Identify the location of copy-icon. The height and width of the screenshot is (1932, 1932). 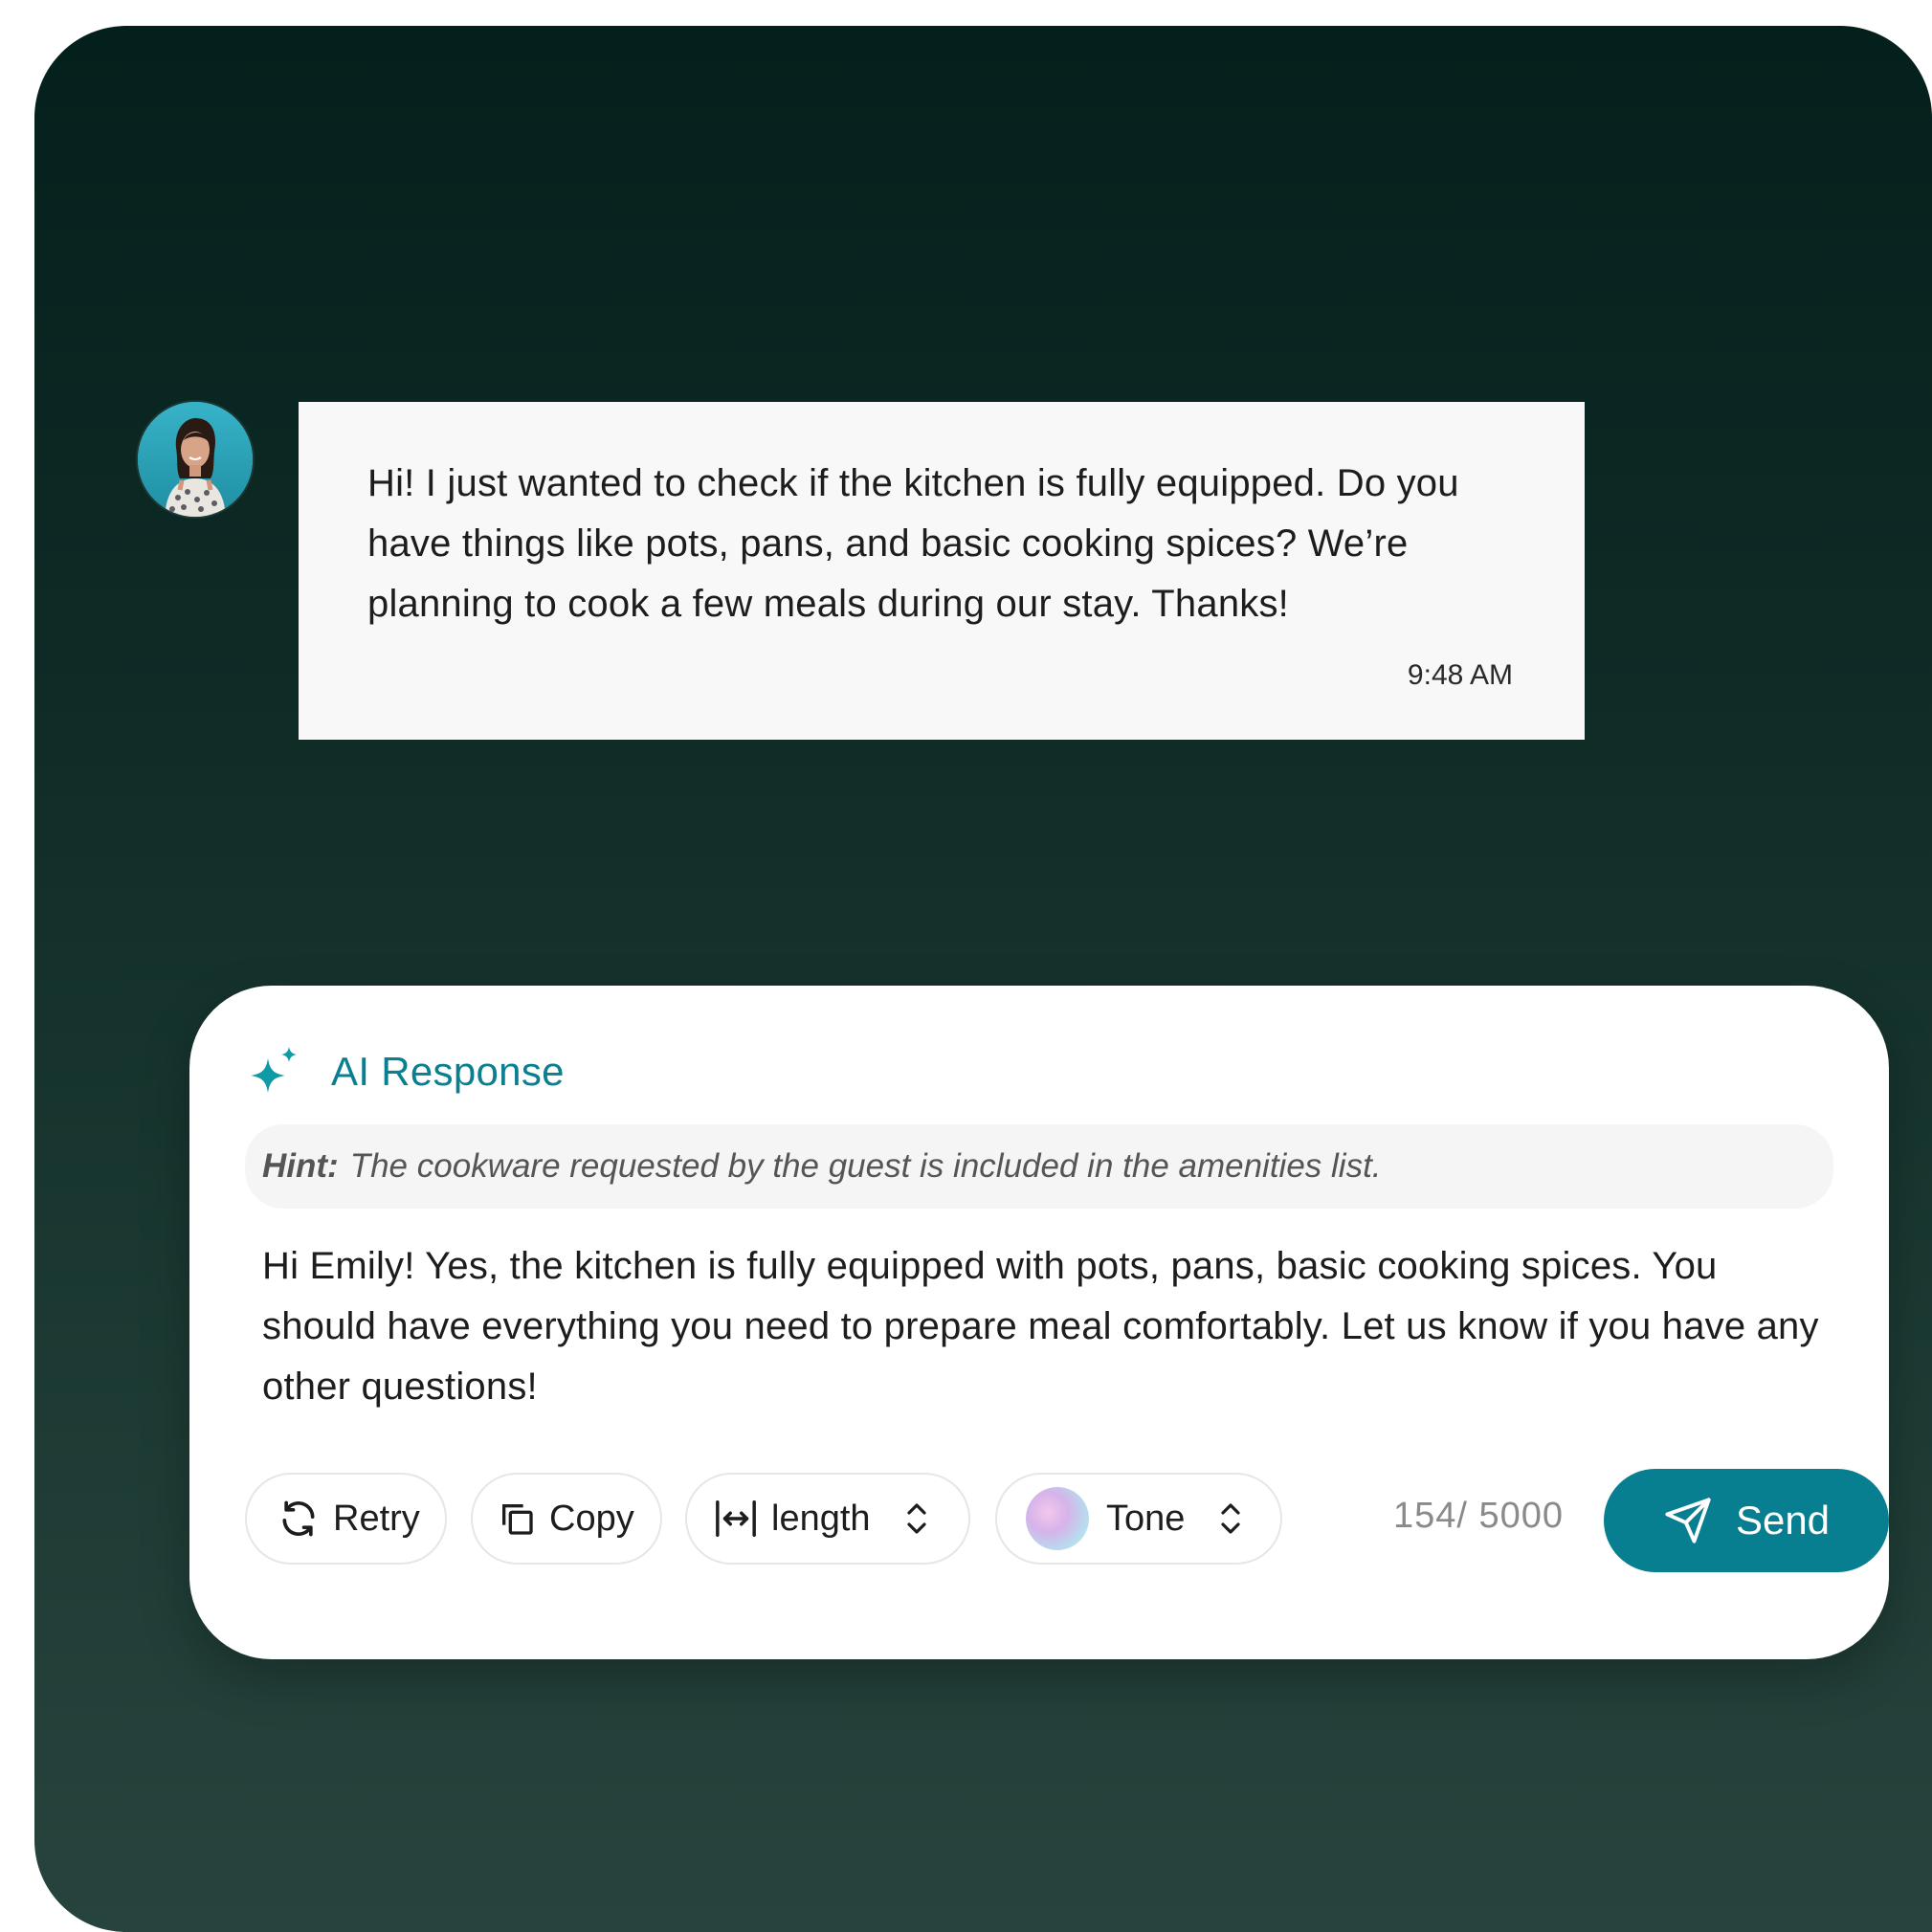
(517, 1519).